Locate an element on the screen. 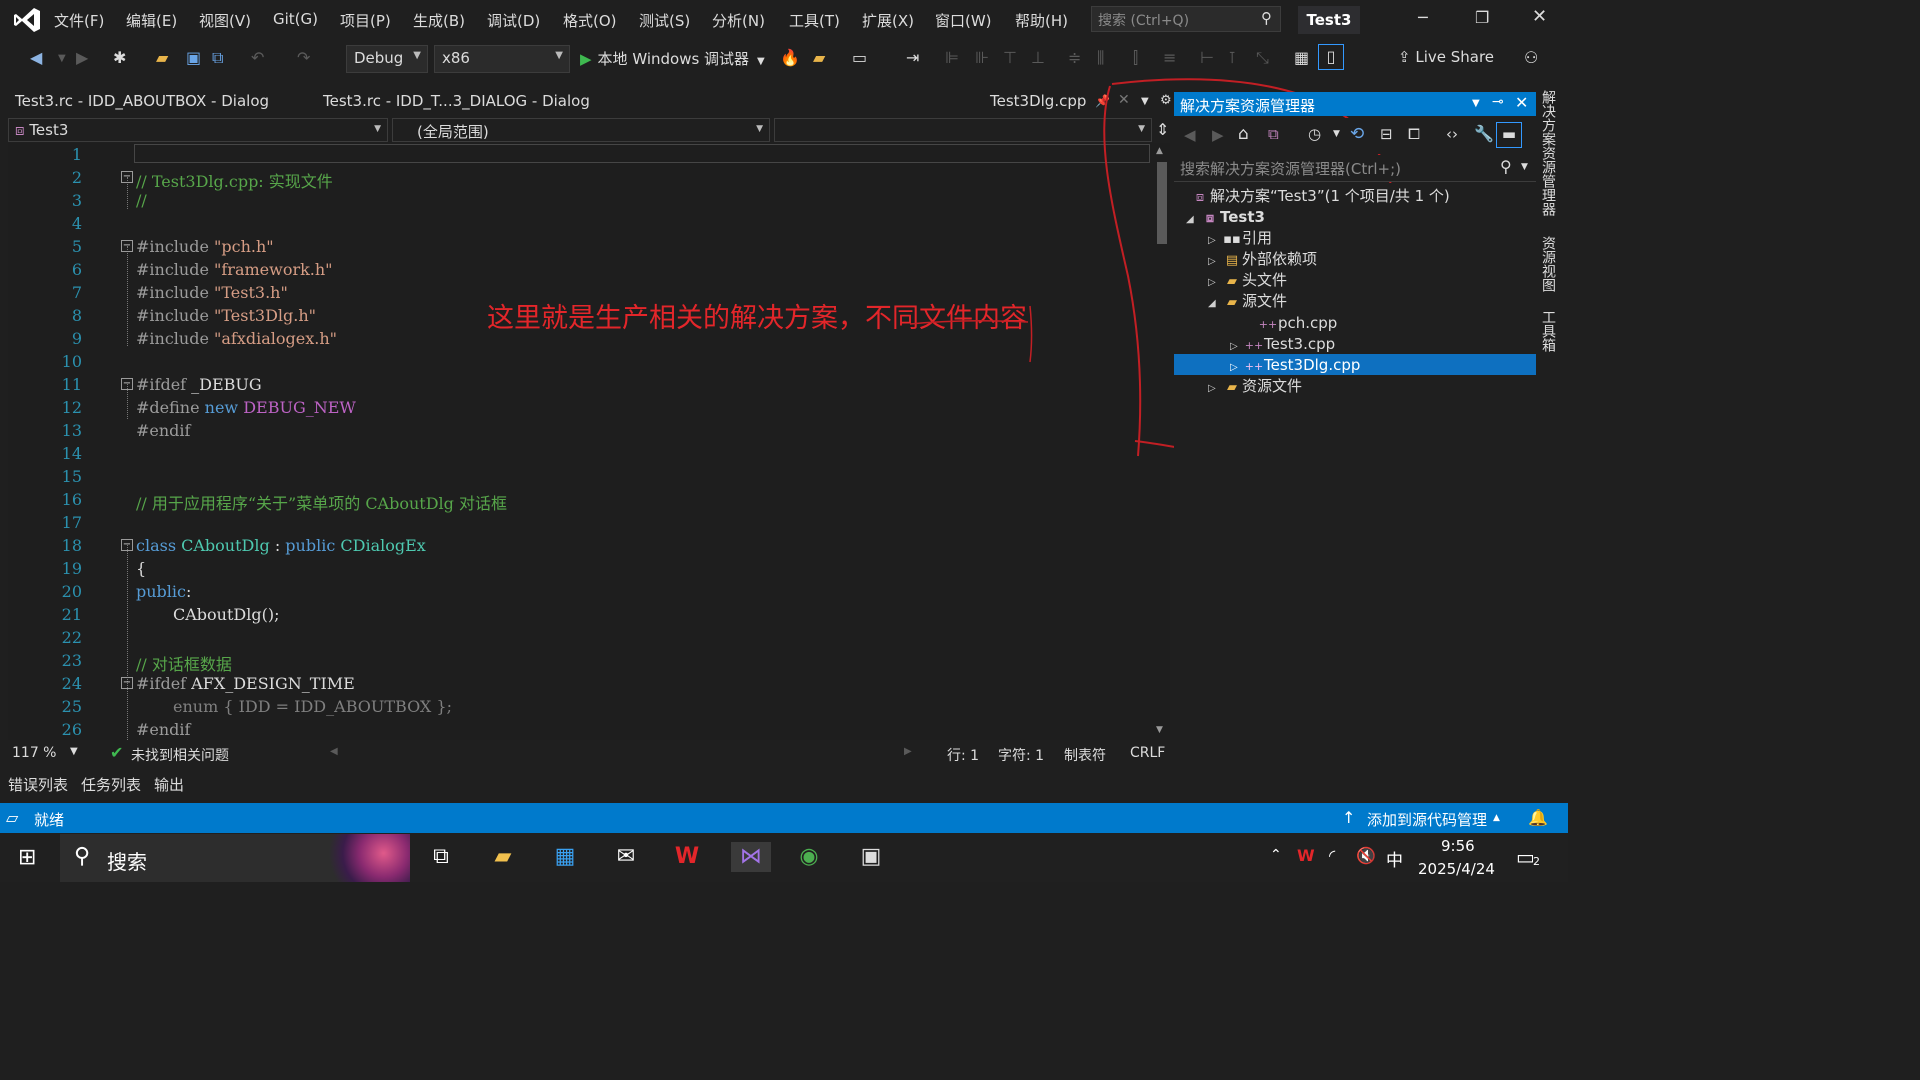 The width and height of the screenshot is (1920, 1080). step-icon: ⇥ is located at coordinates (912, 57).